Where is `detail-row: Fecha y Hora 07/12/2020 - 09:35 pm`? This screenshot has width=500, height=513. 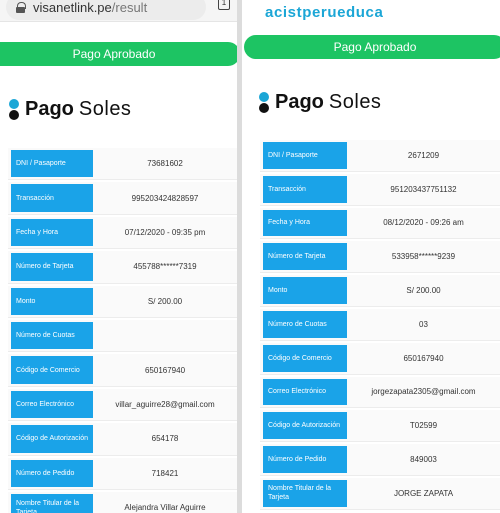
detail-row: Fecha y Hora 07/12/2020 - 09:35 pm is located at coordinates (122, 233).